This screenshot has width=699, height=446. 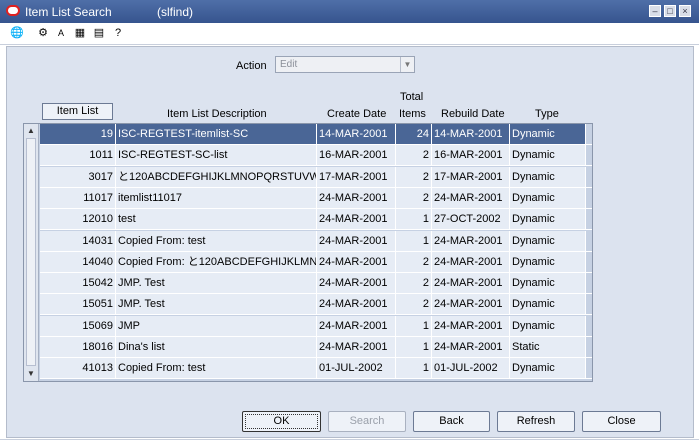 I want to click on cell-rebuild-date: 16-MAR-2001, so click(x=471, y=156).